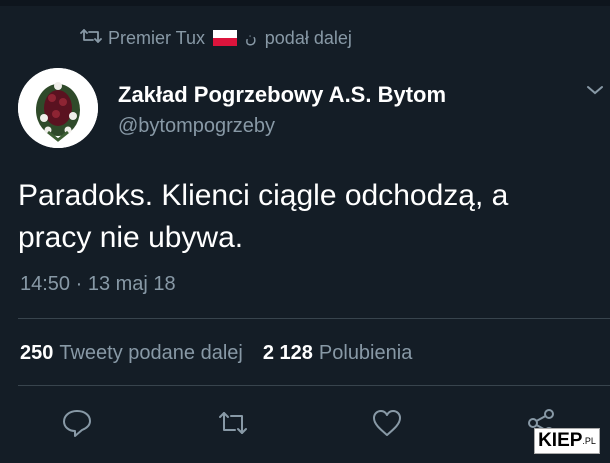 Image resolution: width=610 pixels, height=463 pixels. I want to click on poland-flag-icon, so click(225, 38).